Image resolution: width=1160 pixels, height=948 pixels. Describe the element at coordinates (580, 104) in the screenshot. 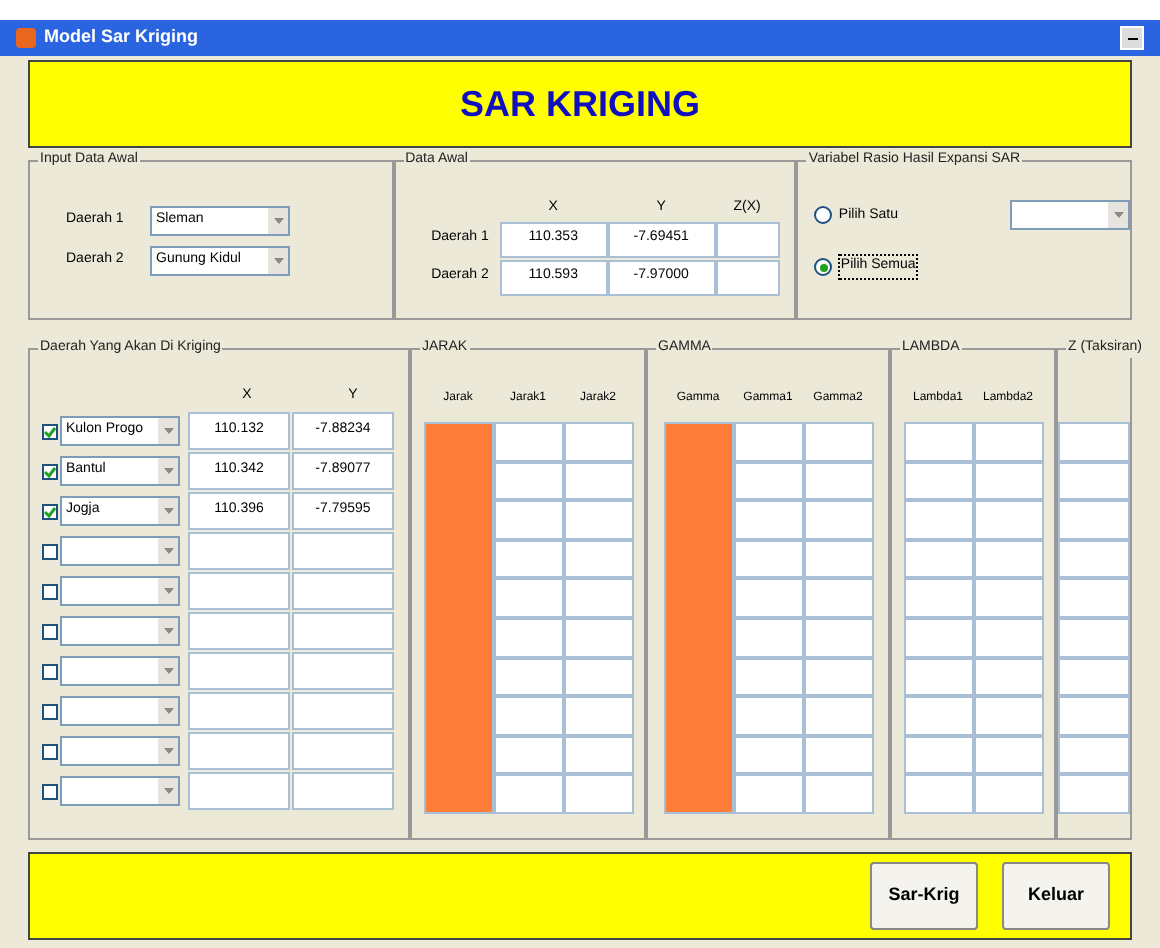

I see `header-banner: SAR KRIGING` at that location.